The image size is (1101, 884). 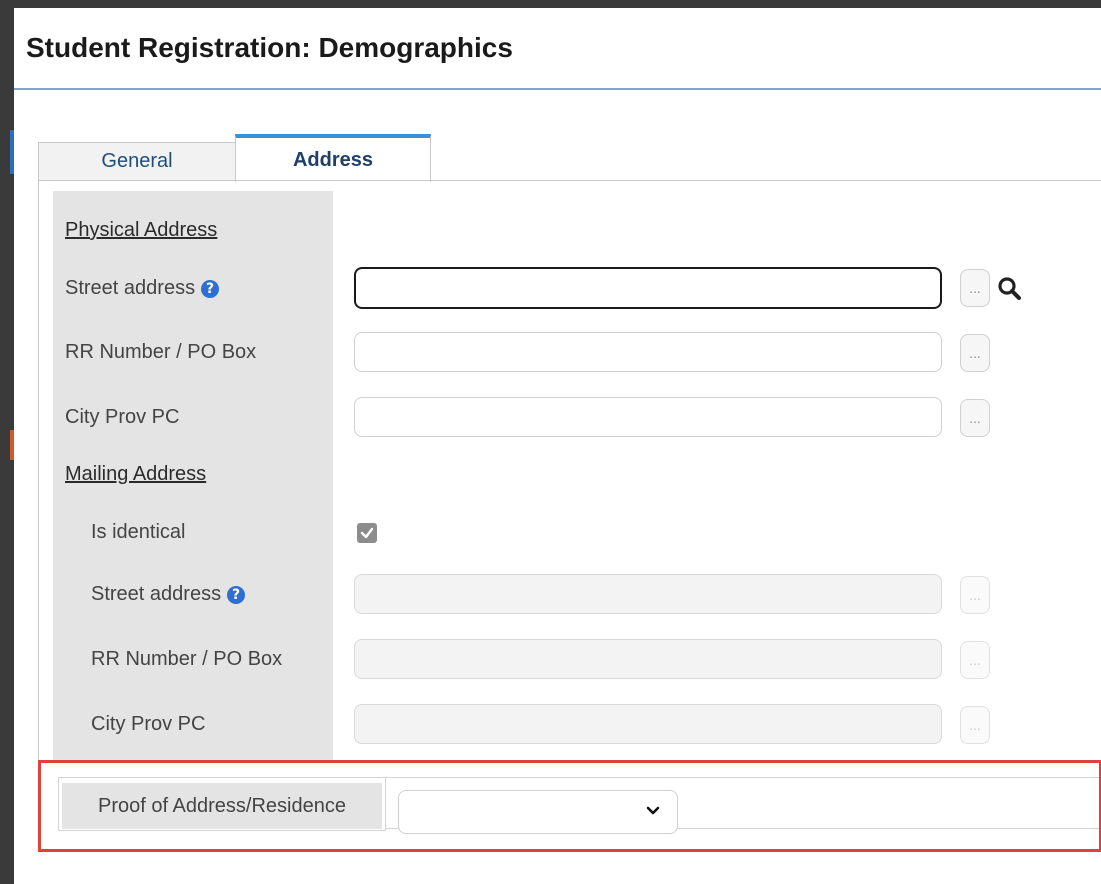 I want to click on mailing-city-input, so click(x=648, y=724).